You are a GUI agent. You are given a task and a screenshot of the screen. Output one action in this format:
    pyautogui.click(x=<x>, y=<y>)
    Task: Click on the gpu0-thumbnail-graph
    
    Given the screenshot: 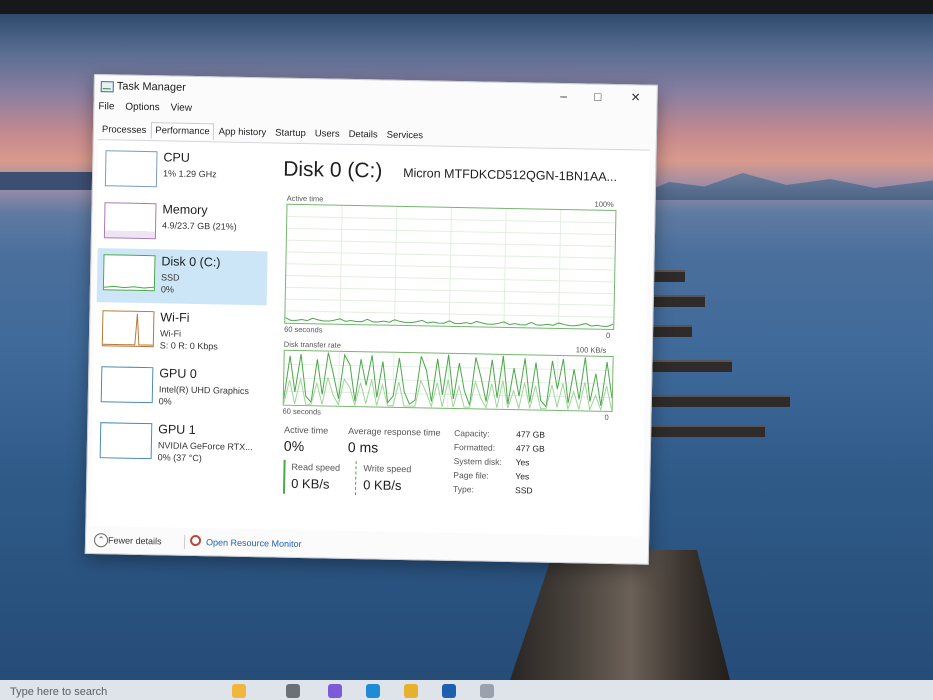 What is the action you would take?
    pyautogui.click(x=127, y=385)
    